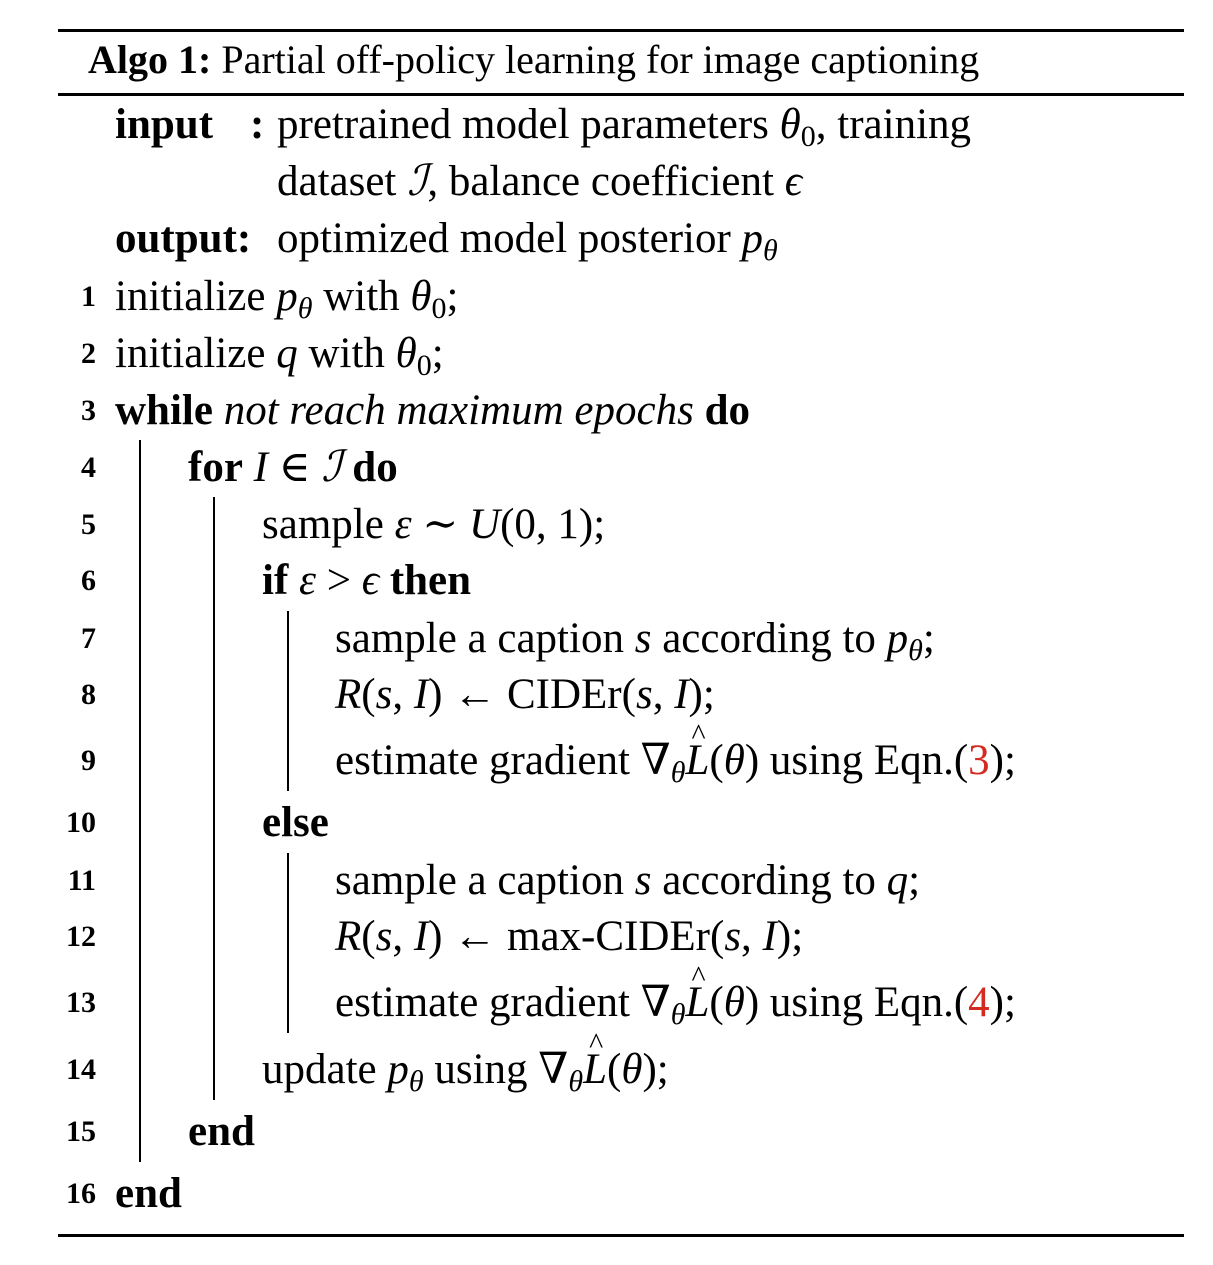 This screenshot has width=1213, height=1265. Describe the element at coordinates (606, 355) in the screenshot. I see `algo-line-2: 2 initialize q with θ0;` at that location.